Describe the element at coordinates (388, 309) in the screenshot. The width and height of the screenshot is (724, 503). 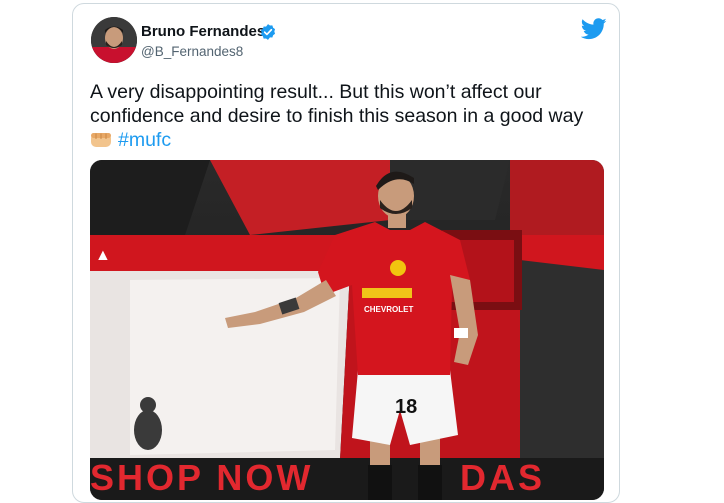
I see `svg-text: CHEVROLET` at that location.